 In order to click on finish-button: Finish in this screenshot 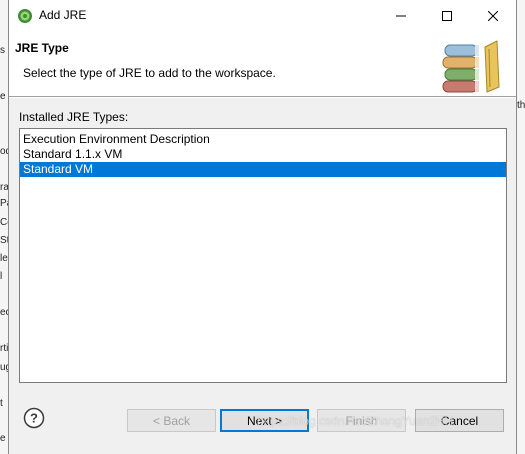, I will do `click(361, 420)`.